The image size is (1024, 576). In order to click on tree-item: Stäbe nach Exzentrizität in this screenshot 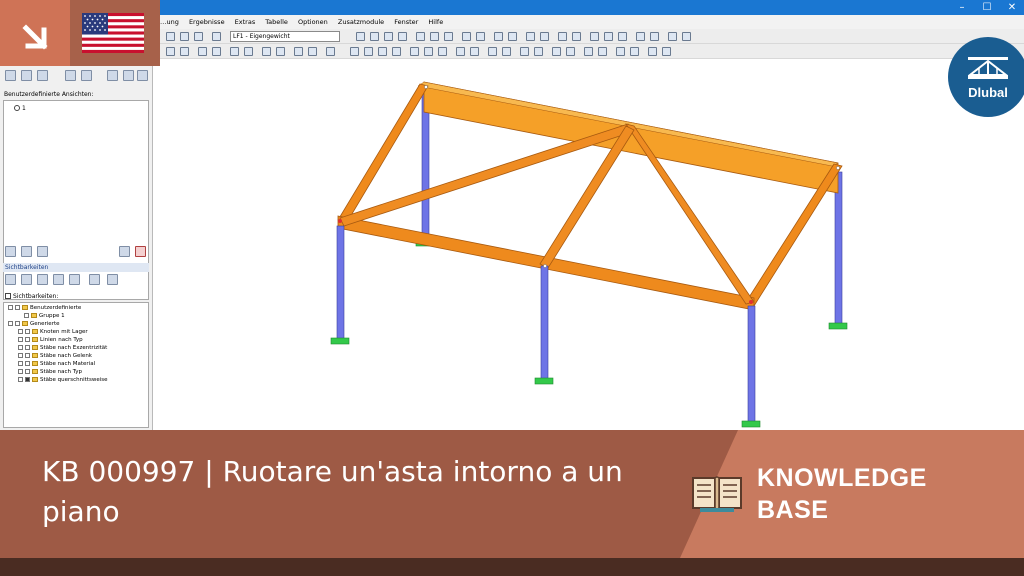, I will do `click(62, 348)`.